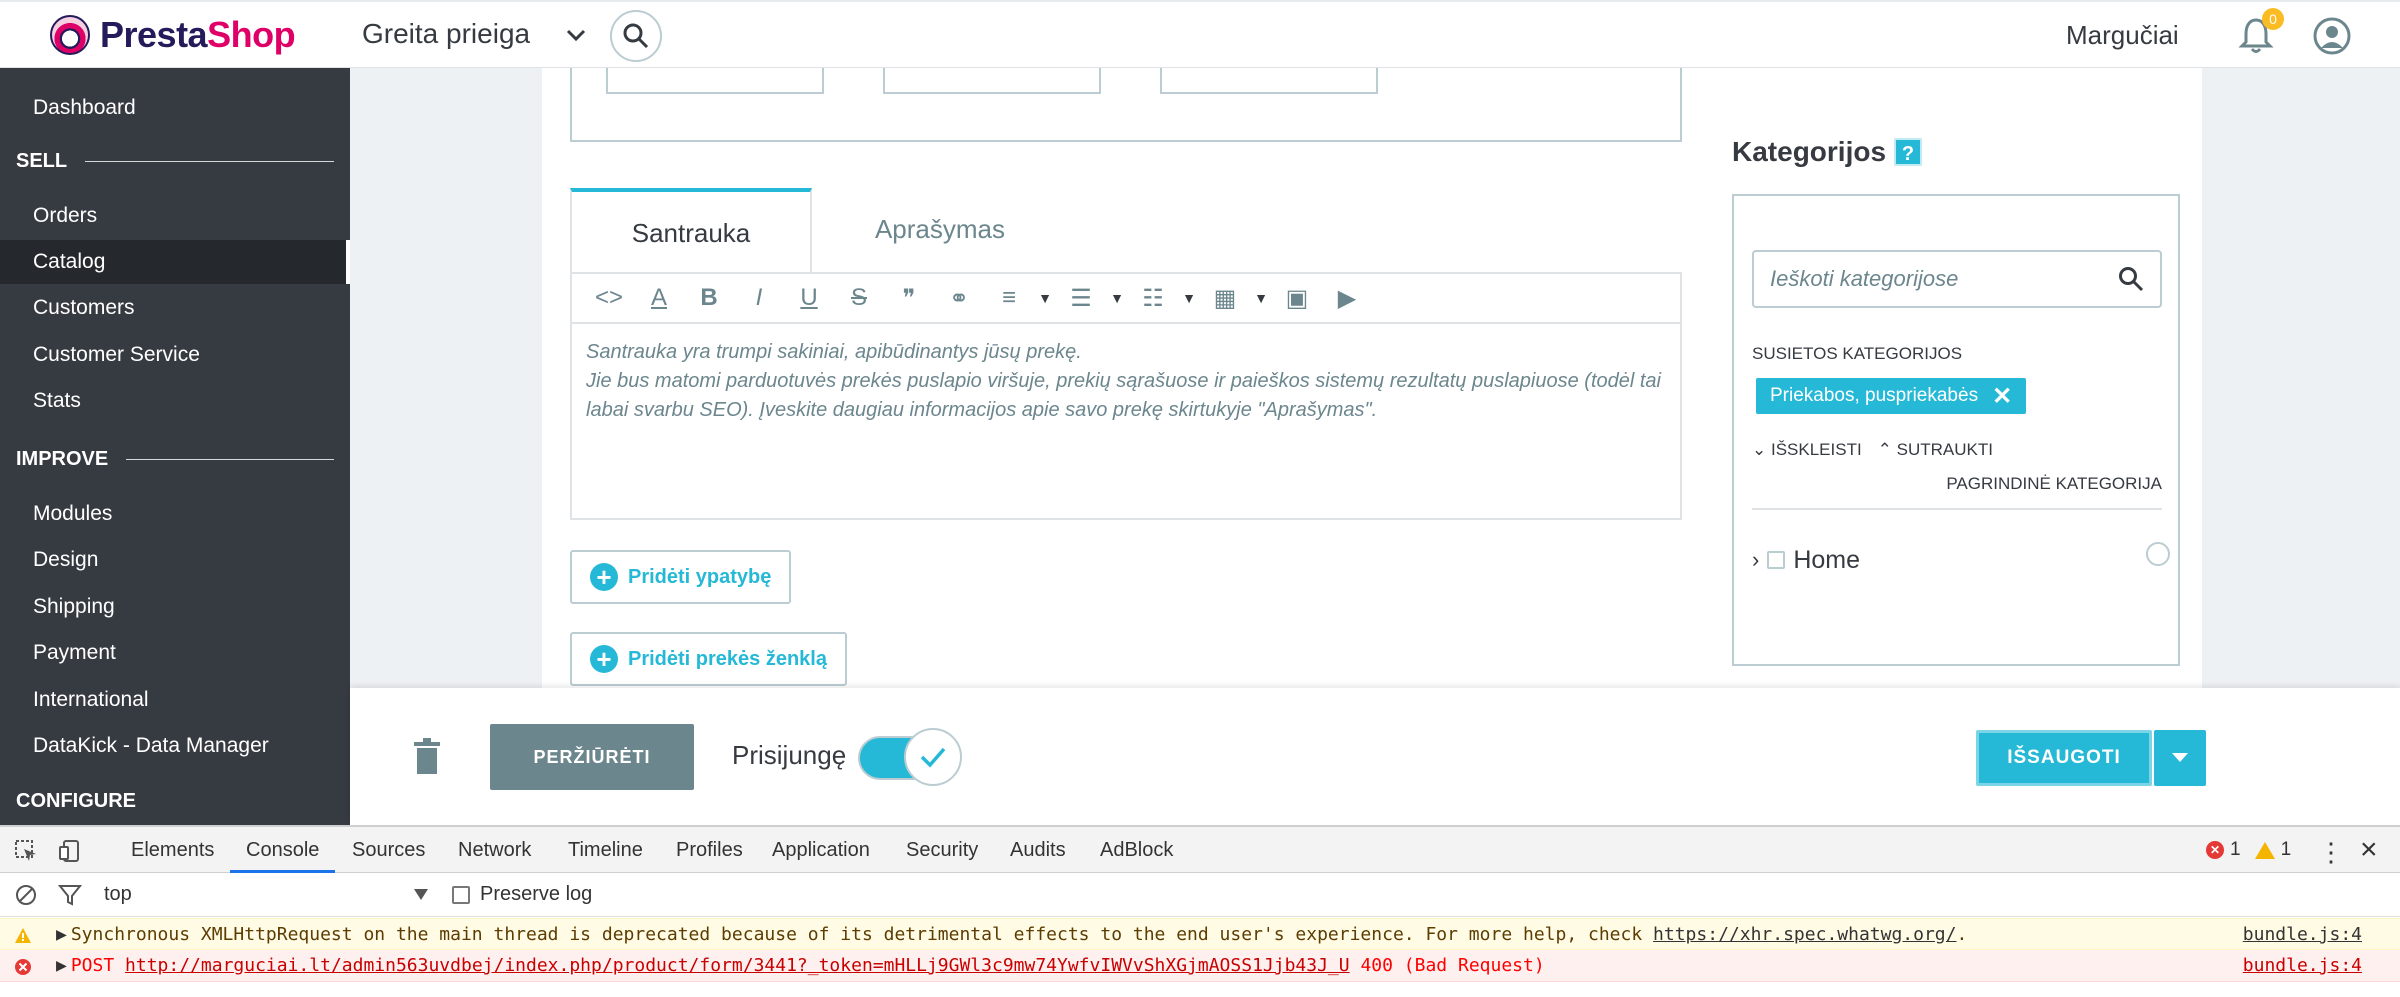 Image resolution: width=2400 pixels, height=997 pixels. Describe the element at coordinates (175, 560) in the screenshot. I see `sidebar-item-design: Design` at that location.